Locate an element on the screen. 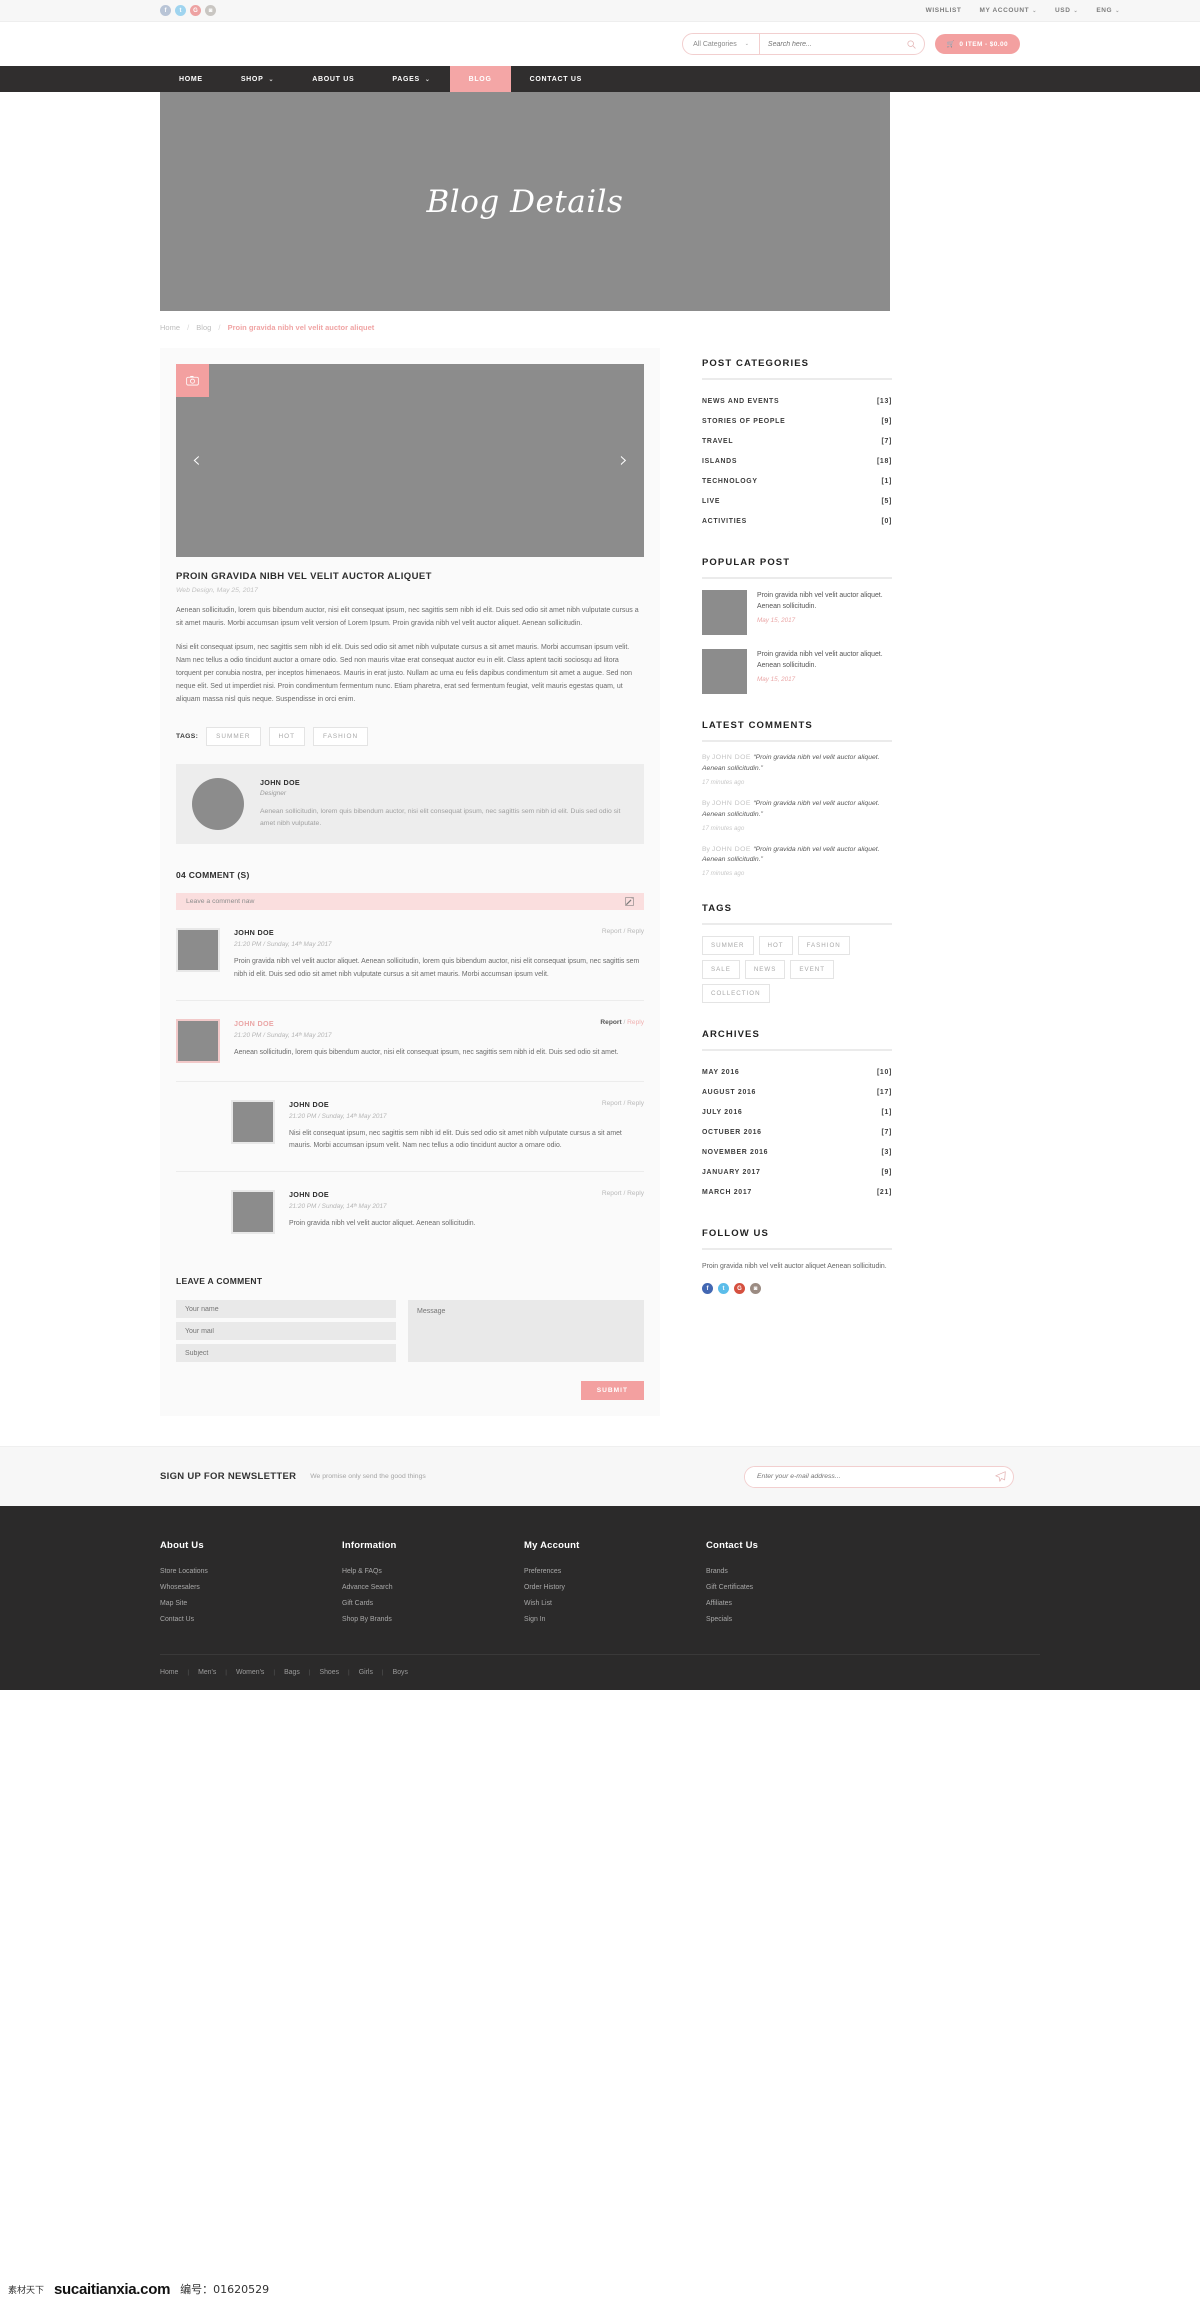 This screenshot has height=2307, width=1200. sidebar-tag-chip: COLLECTION is located at coordinates (736, 994).